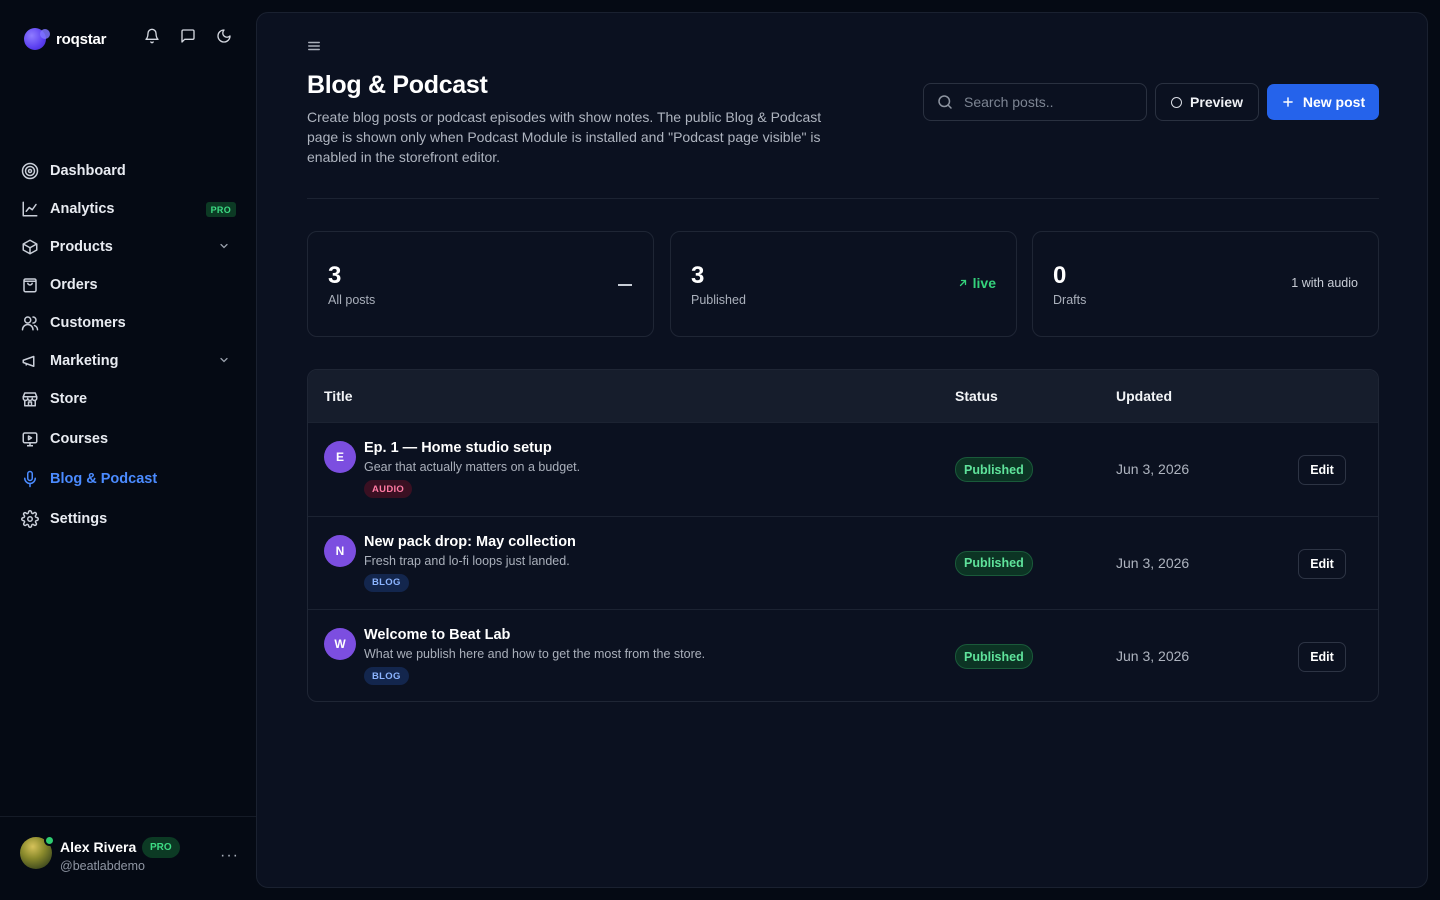 The image size is (1440, 900). Describe the element at coordinates (128, 858) in the screenshot. I see `user-profile: Alex Rivera PRO @beatlabdemo ···` at that location.